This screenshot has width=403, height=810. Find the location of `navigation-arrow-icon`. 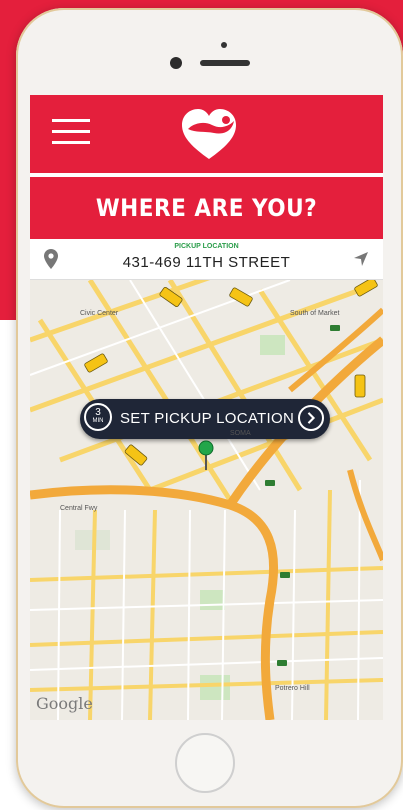

navigation-arrow-icon is located at coordinates (361, 259).